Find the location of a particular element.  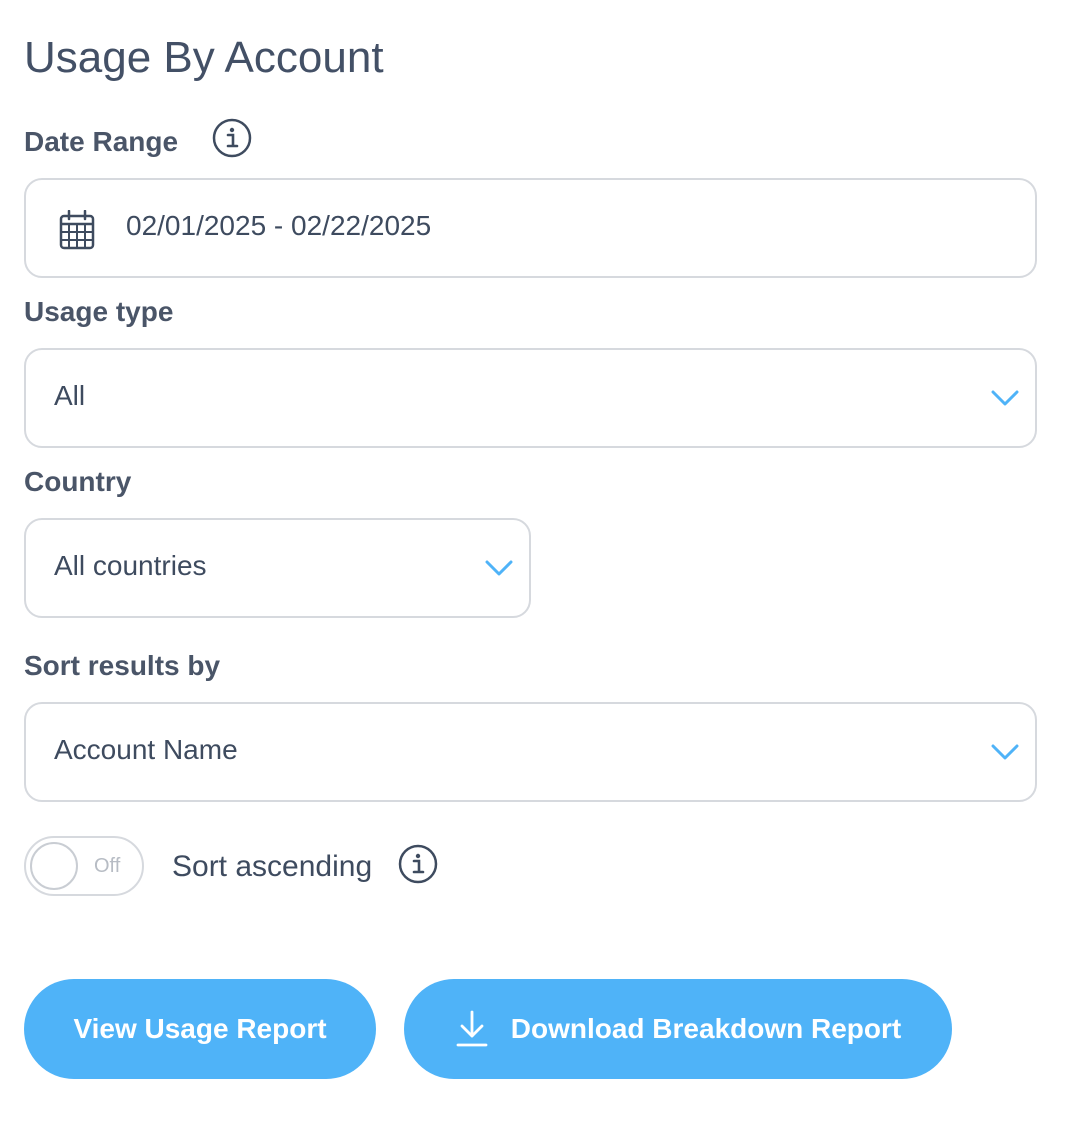

sort-by-select: Account Name is located at coordinates (530, 752).